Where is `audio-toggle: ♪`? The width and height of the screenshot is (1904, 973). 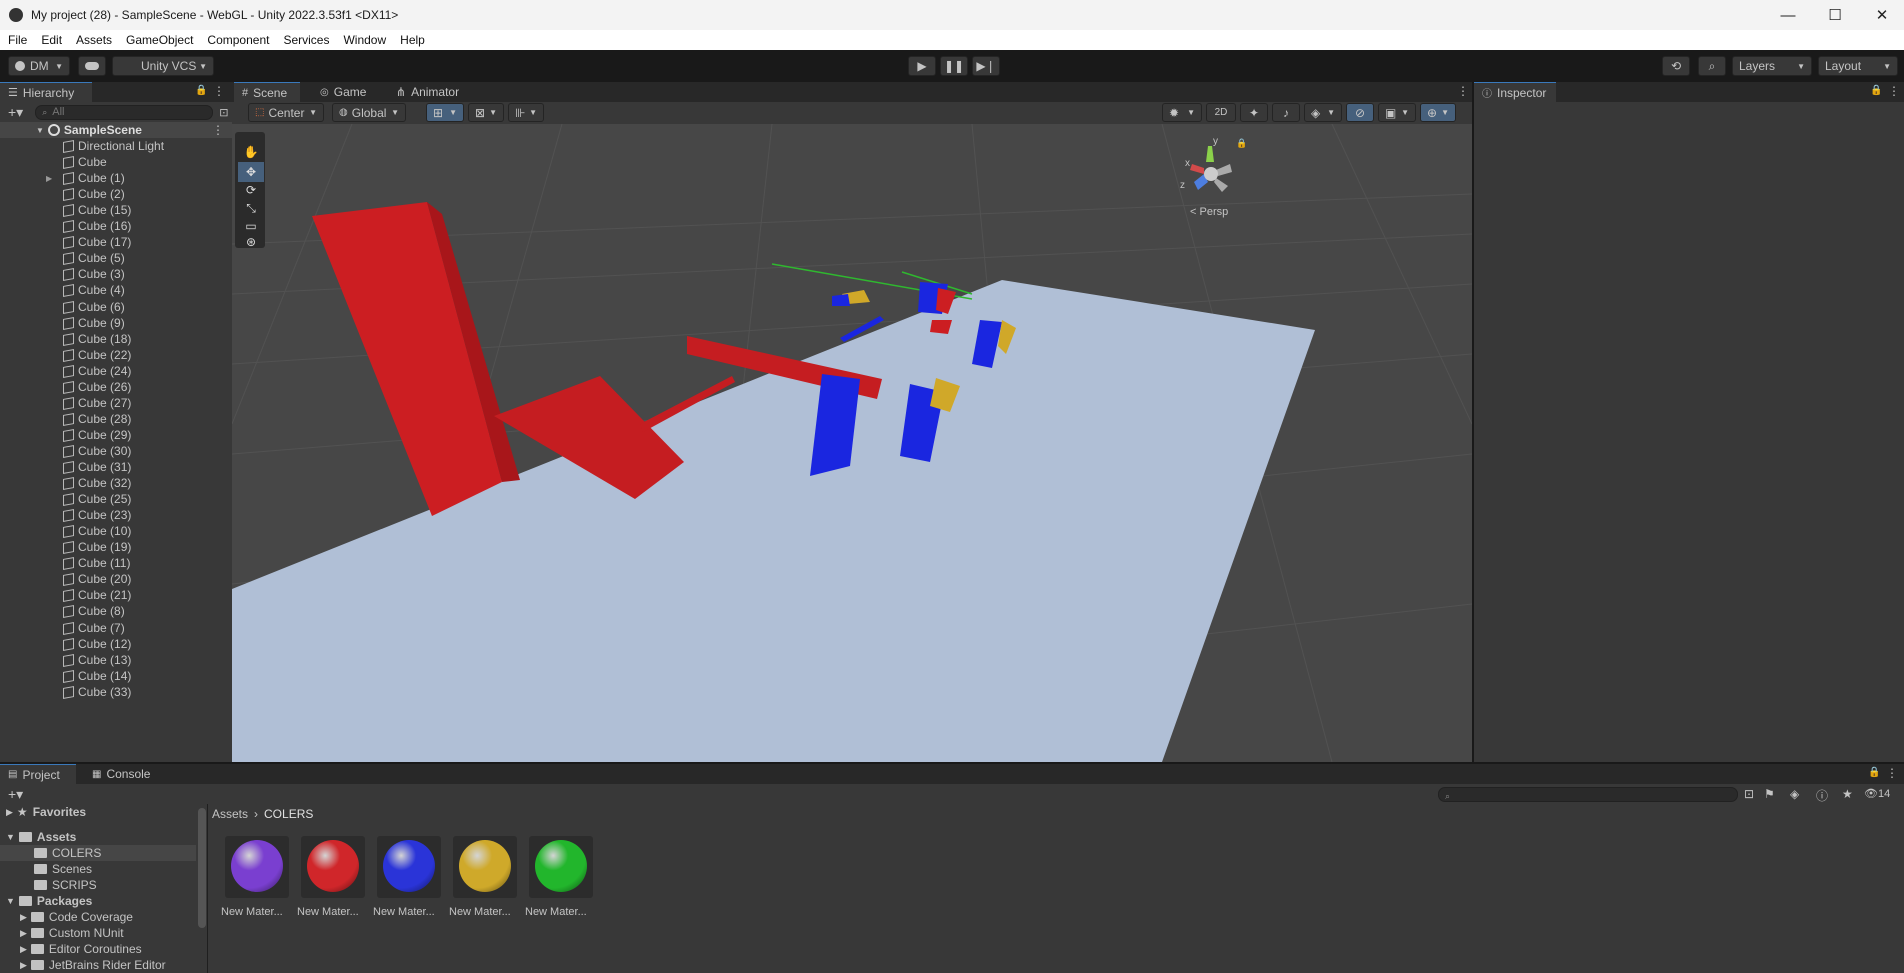
audio-toggle: ♪ is located at coordinates (1286, 112).